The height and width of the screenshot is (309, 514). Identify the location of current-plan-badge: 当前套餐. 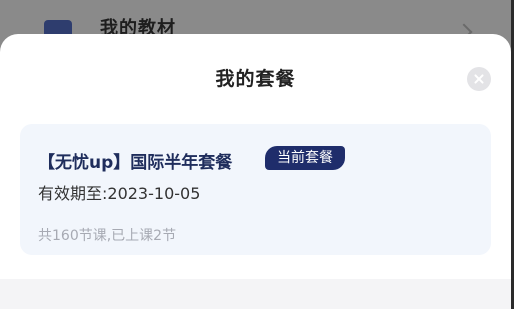
(305, 158).